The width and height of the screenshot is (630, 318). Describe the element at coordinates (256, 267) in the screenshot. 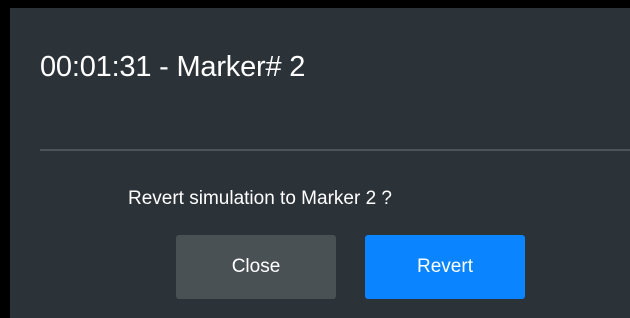

I see `close-button: Close` at that location.